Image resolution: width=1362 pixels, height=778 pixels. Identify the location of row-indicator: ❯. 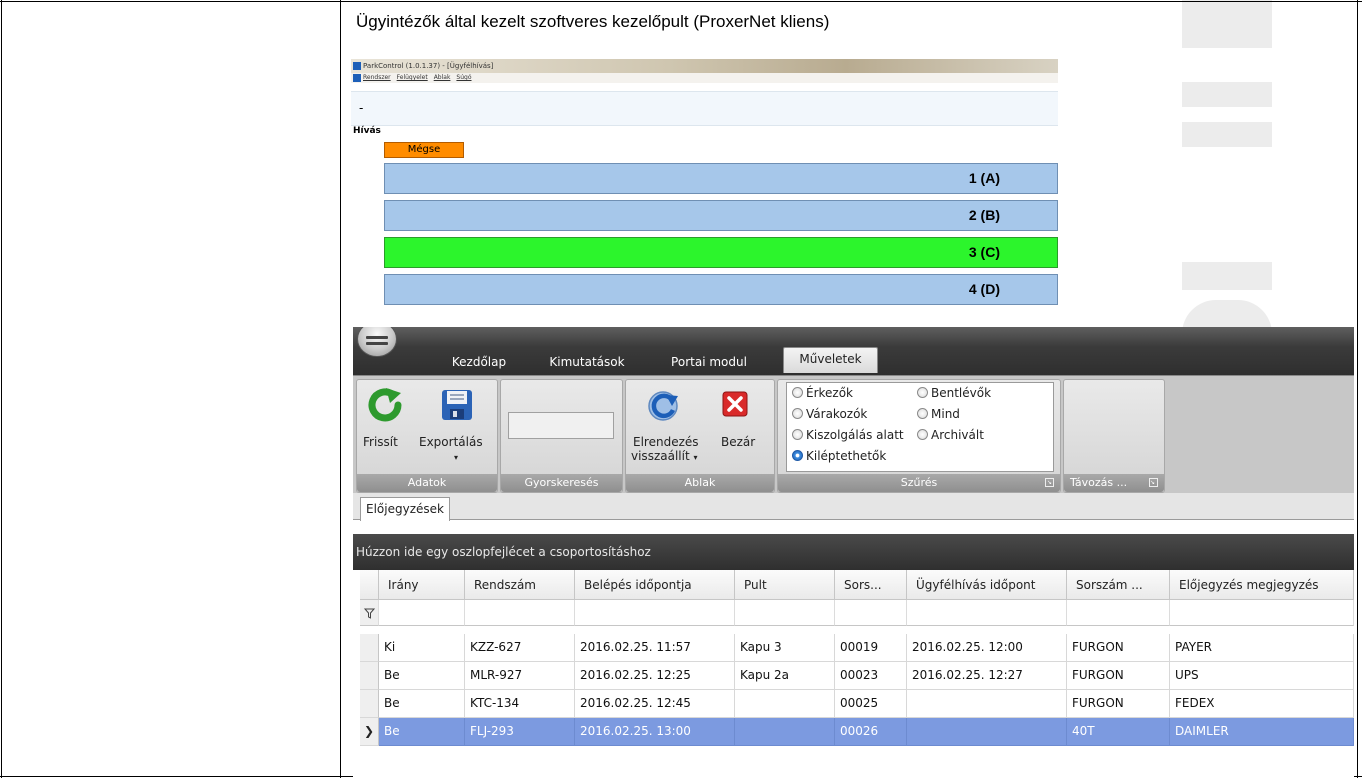
(369, 732).